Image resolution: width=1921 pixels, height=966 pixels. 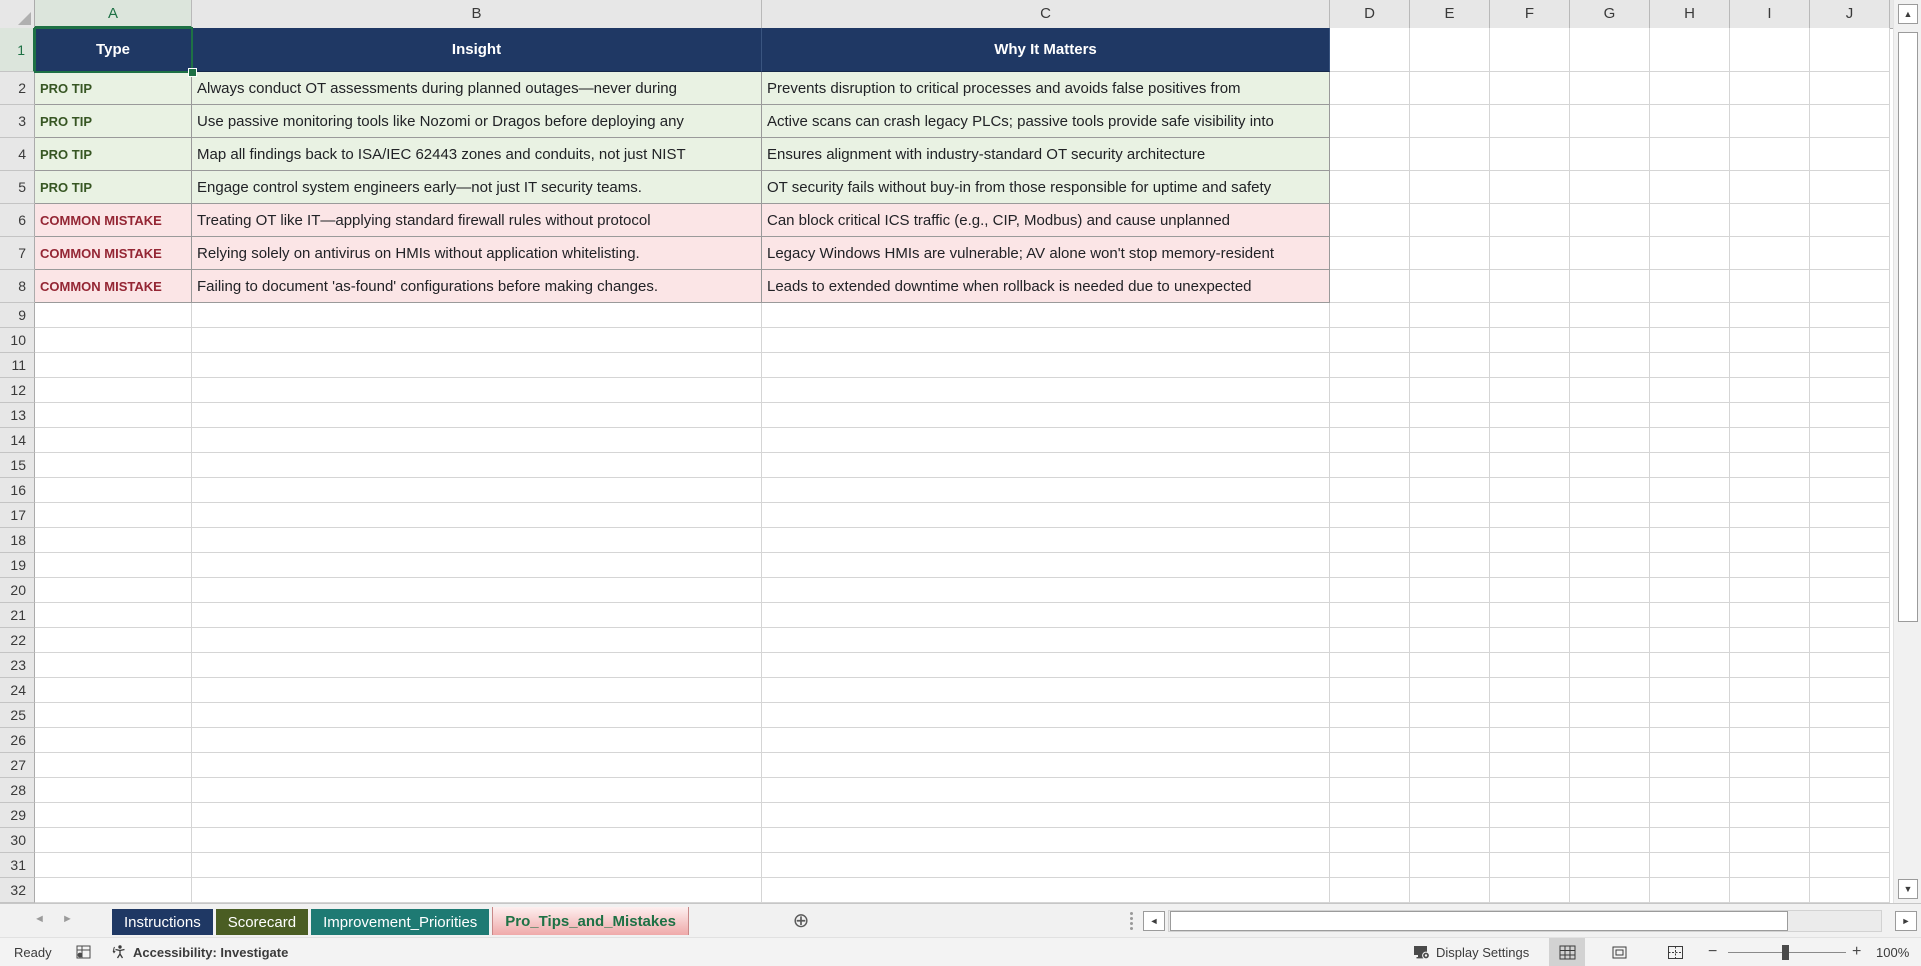 I want to click on normal-view-button, so click(x=1567, y=952).